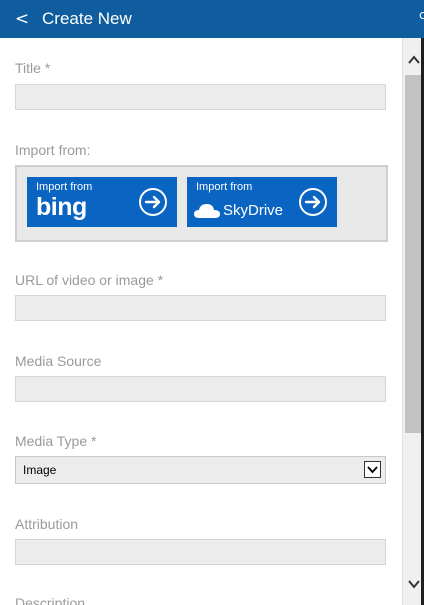 The image size is (424, 605). Describe the element at coordinates (200, 97) in the screenshot. I see `title-input` at that location.